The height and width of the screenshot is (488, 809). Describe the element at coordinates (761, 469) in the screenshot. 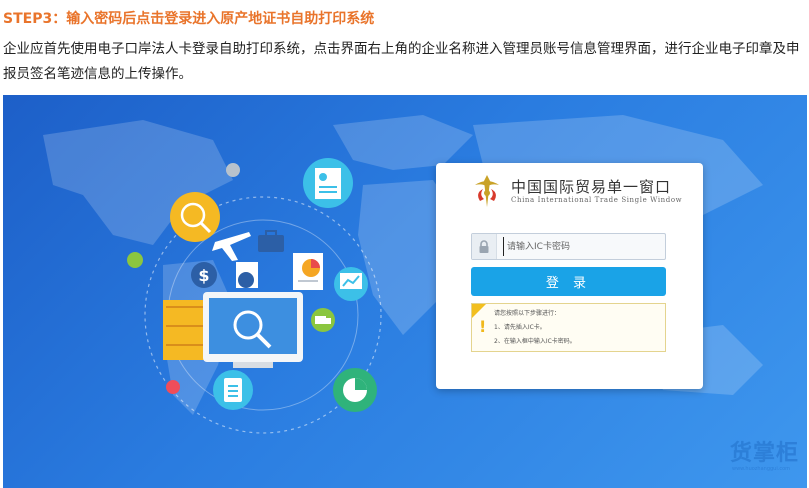

I see `watermark-url: www.huozhanggui.com` at that location.